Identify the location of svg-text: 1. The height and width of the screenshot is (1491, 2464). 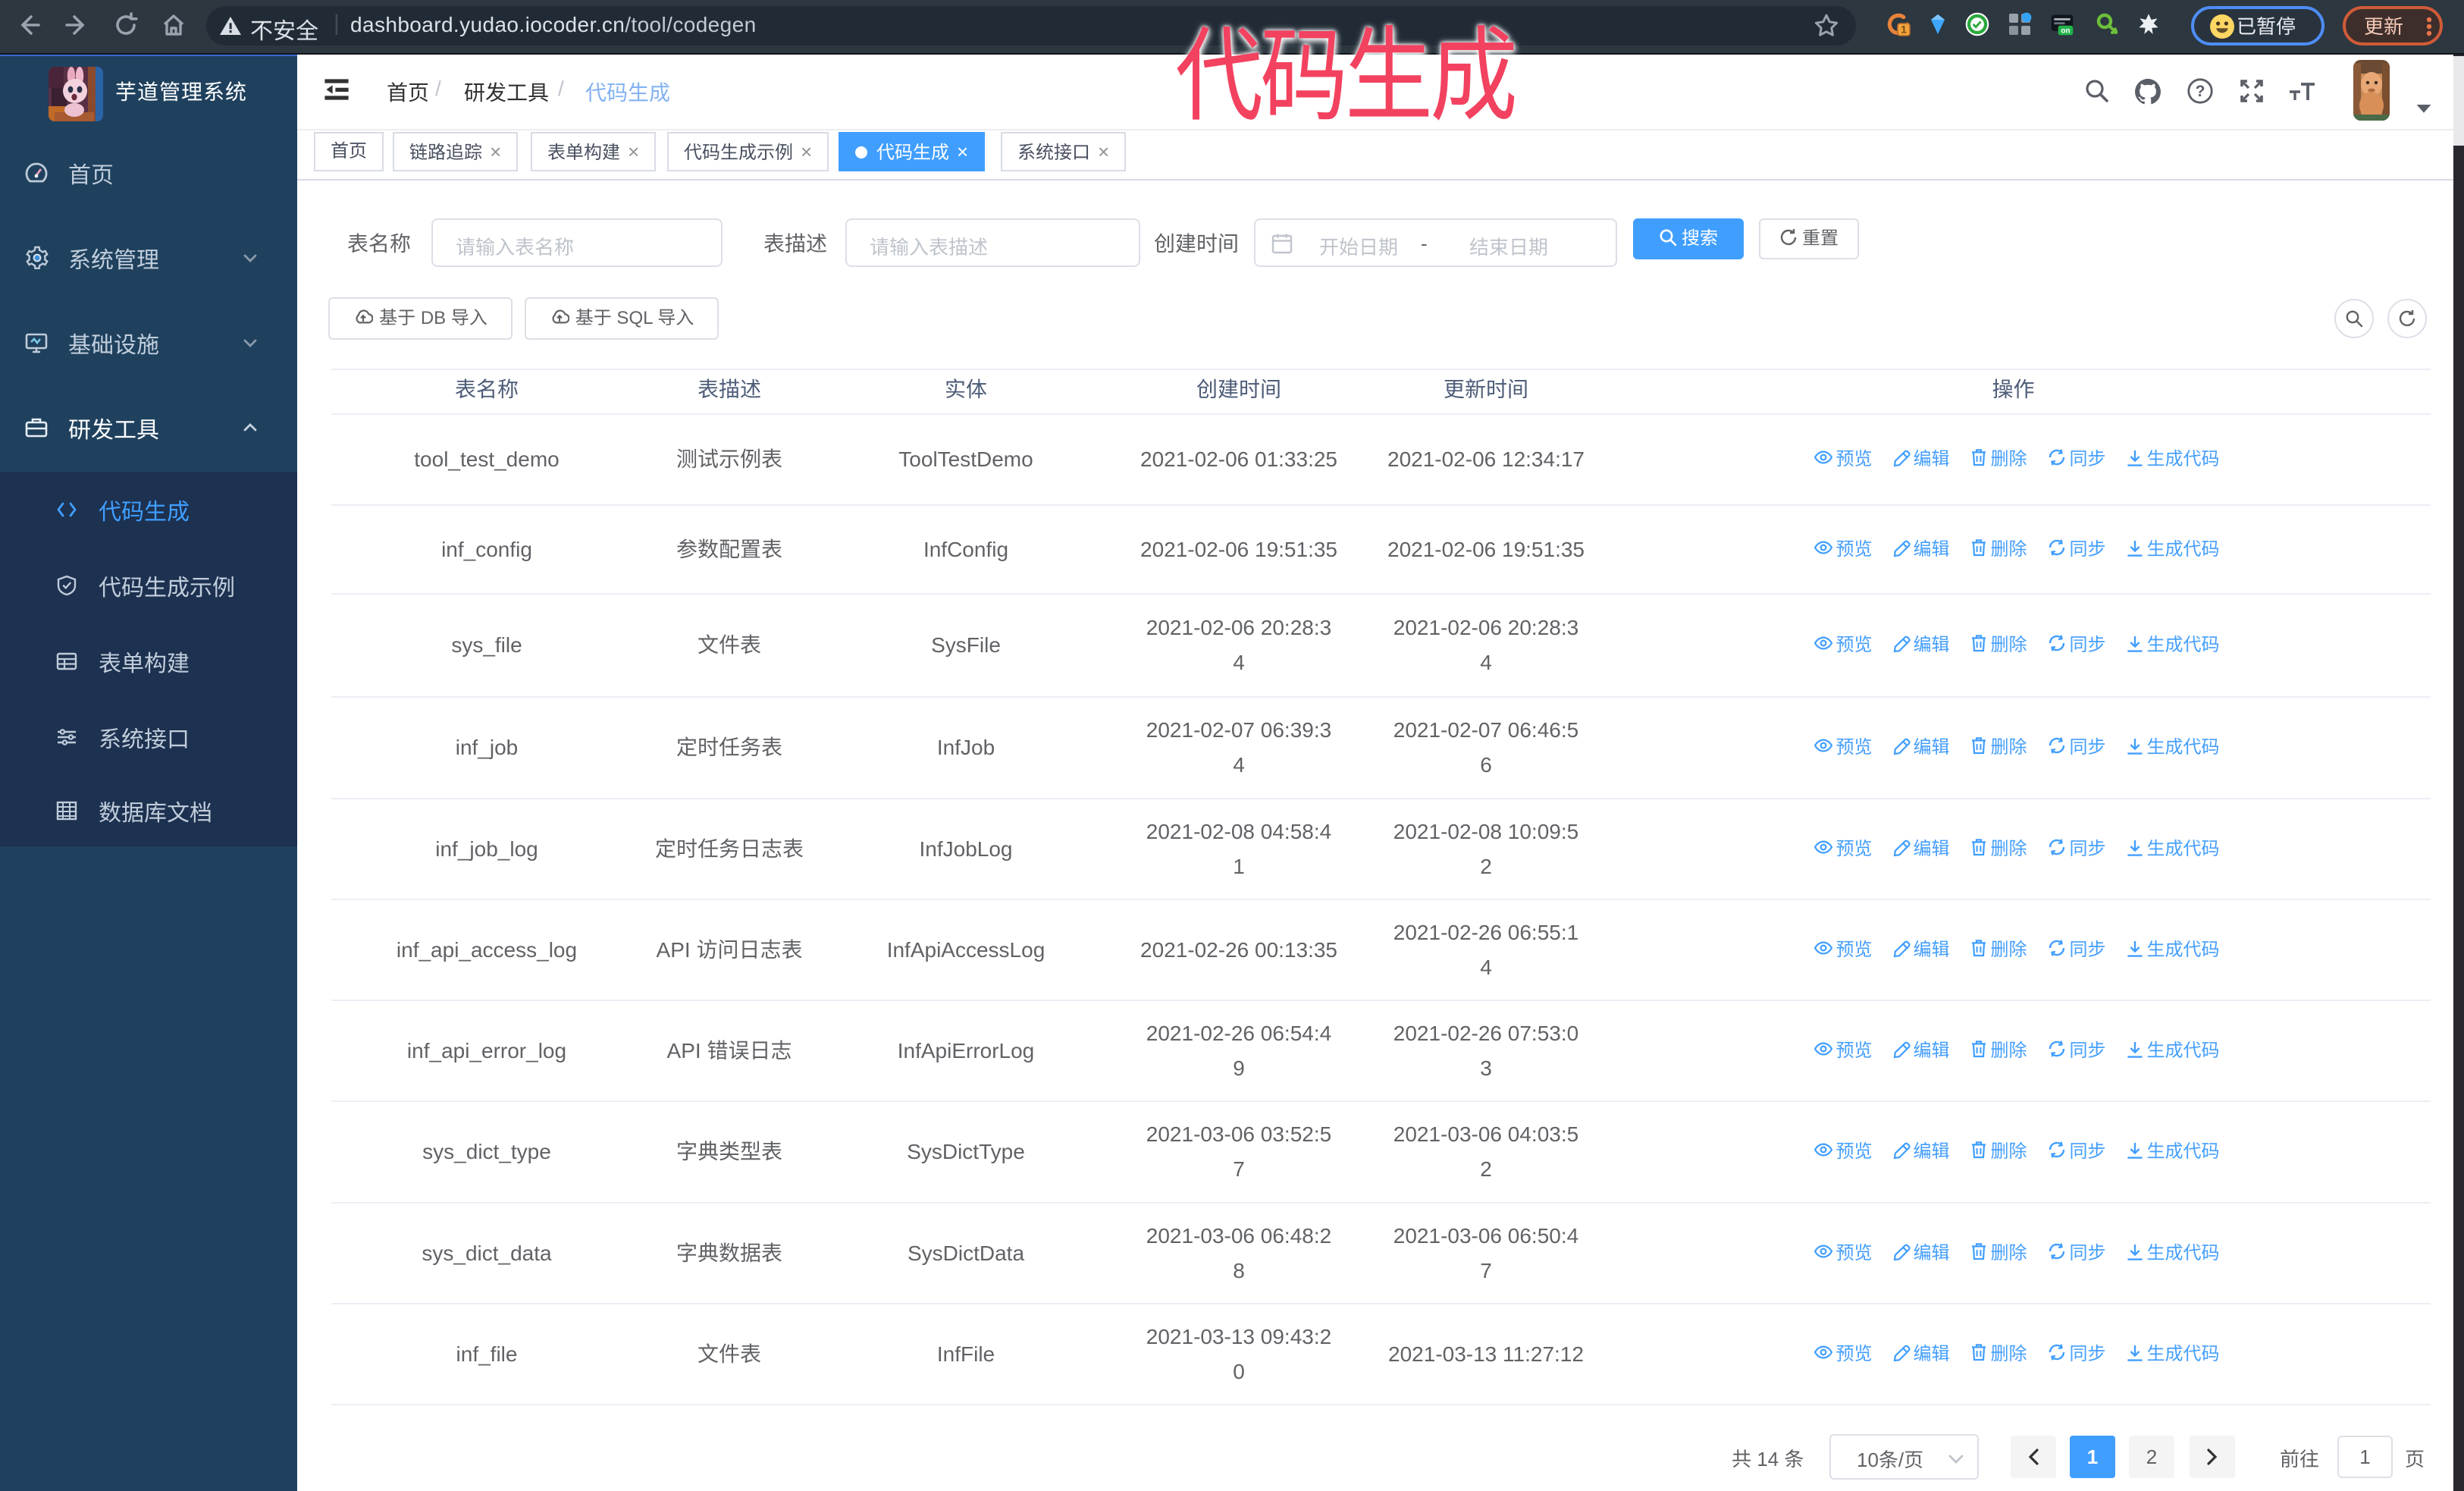
(1904, 29).